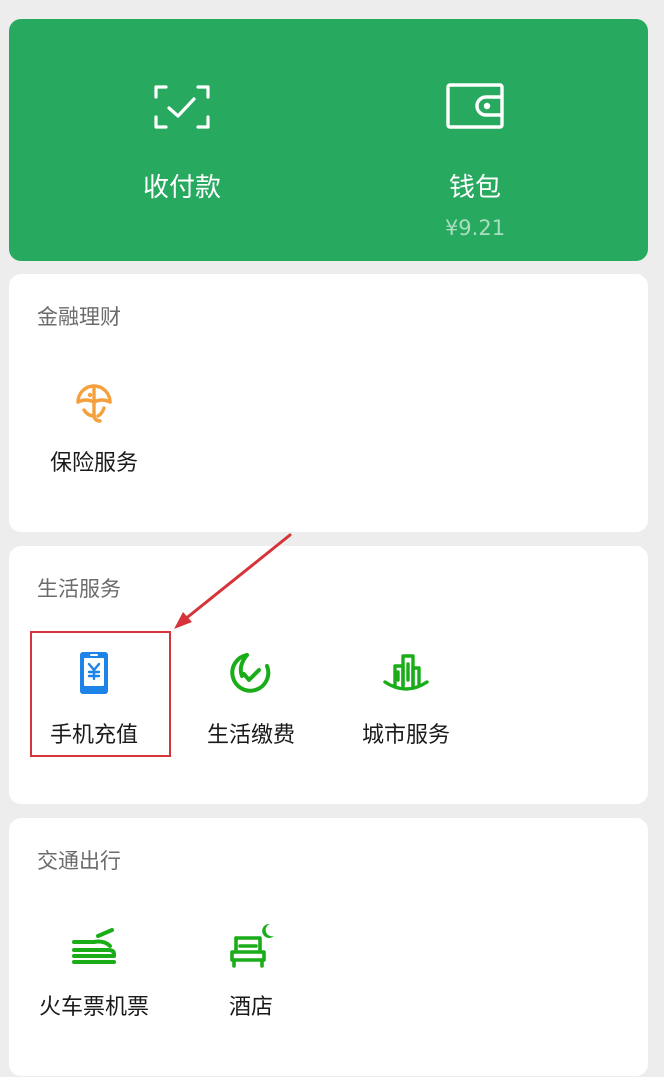  Describe the element at coordinates (182, 140) in the screenshot. I see `pay-button: 收付款` at that location.